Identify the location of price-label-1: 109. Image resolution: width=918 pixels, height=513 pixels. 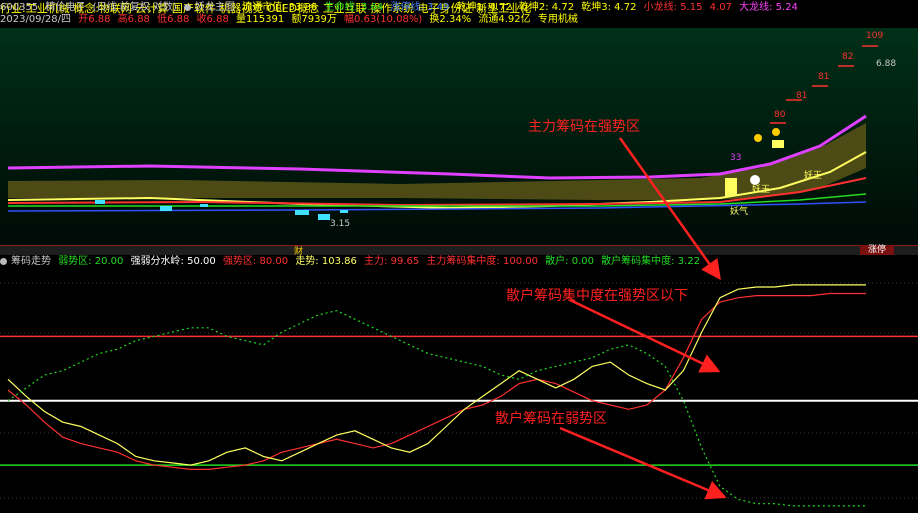
(874, 36).